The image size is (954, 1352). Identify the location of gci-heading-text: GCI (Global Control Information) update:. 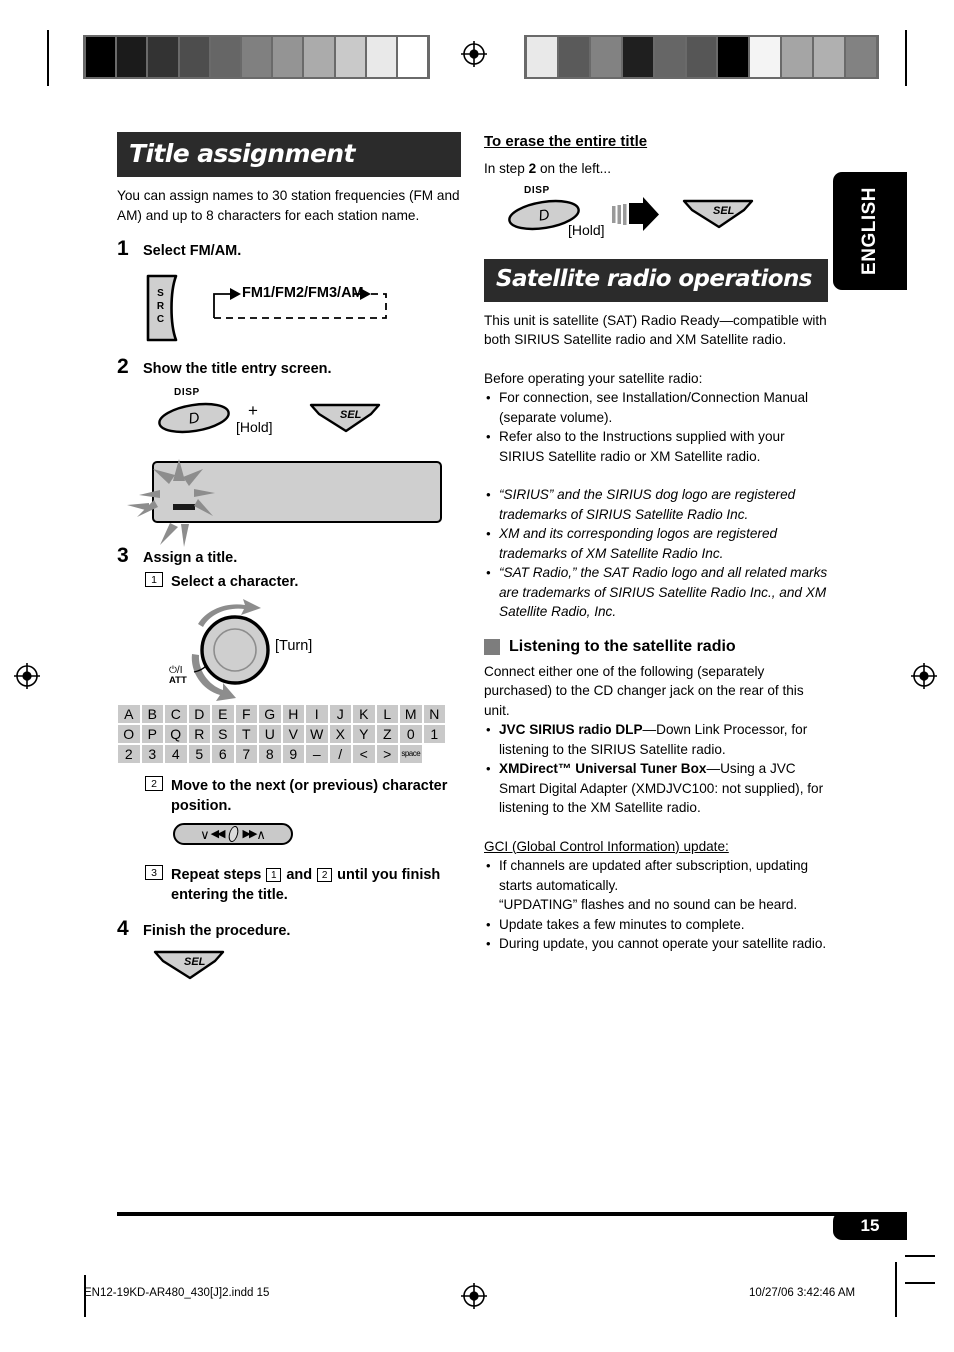
(606, 846).